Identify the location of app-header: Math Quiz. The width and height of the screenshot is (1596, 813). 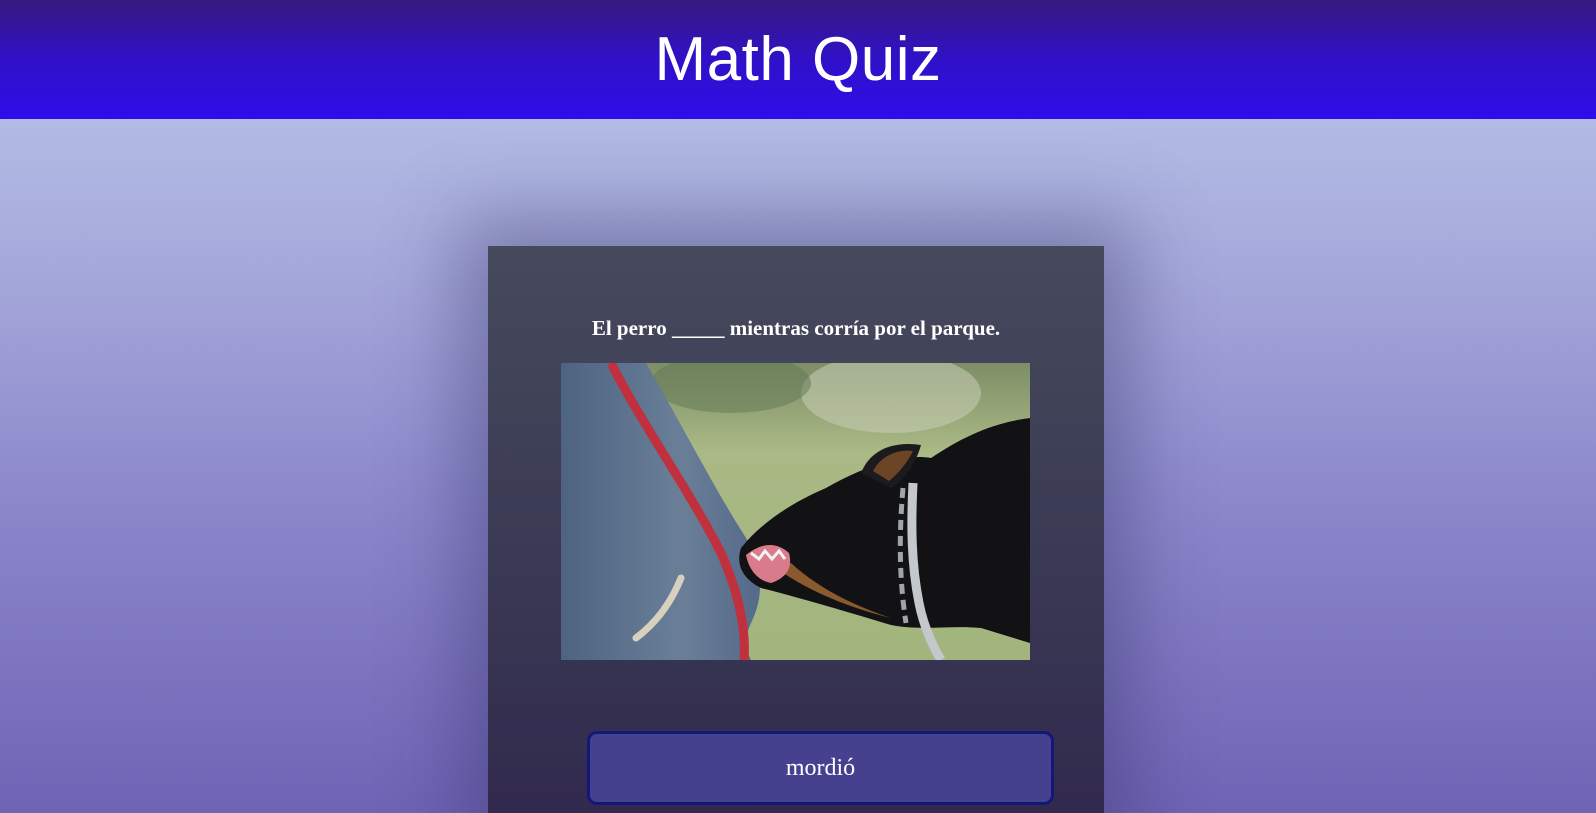
(798, 59).